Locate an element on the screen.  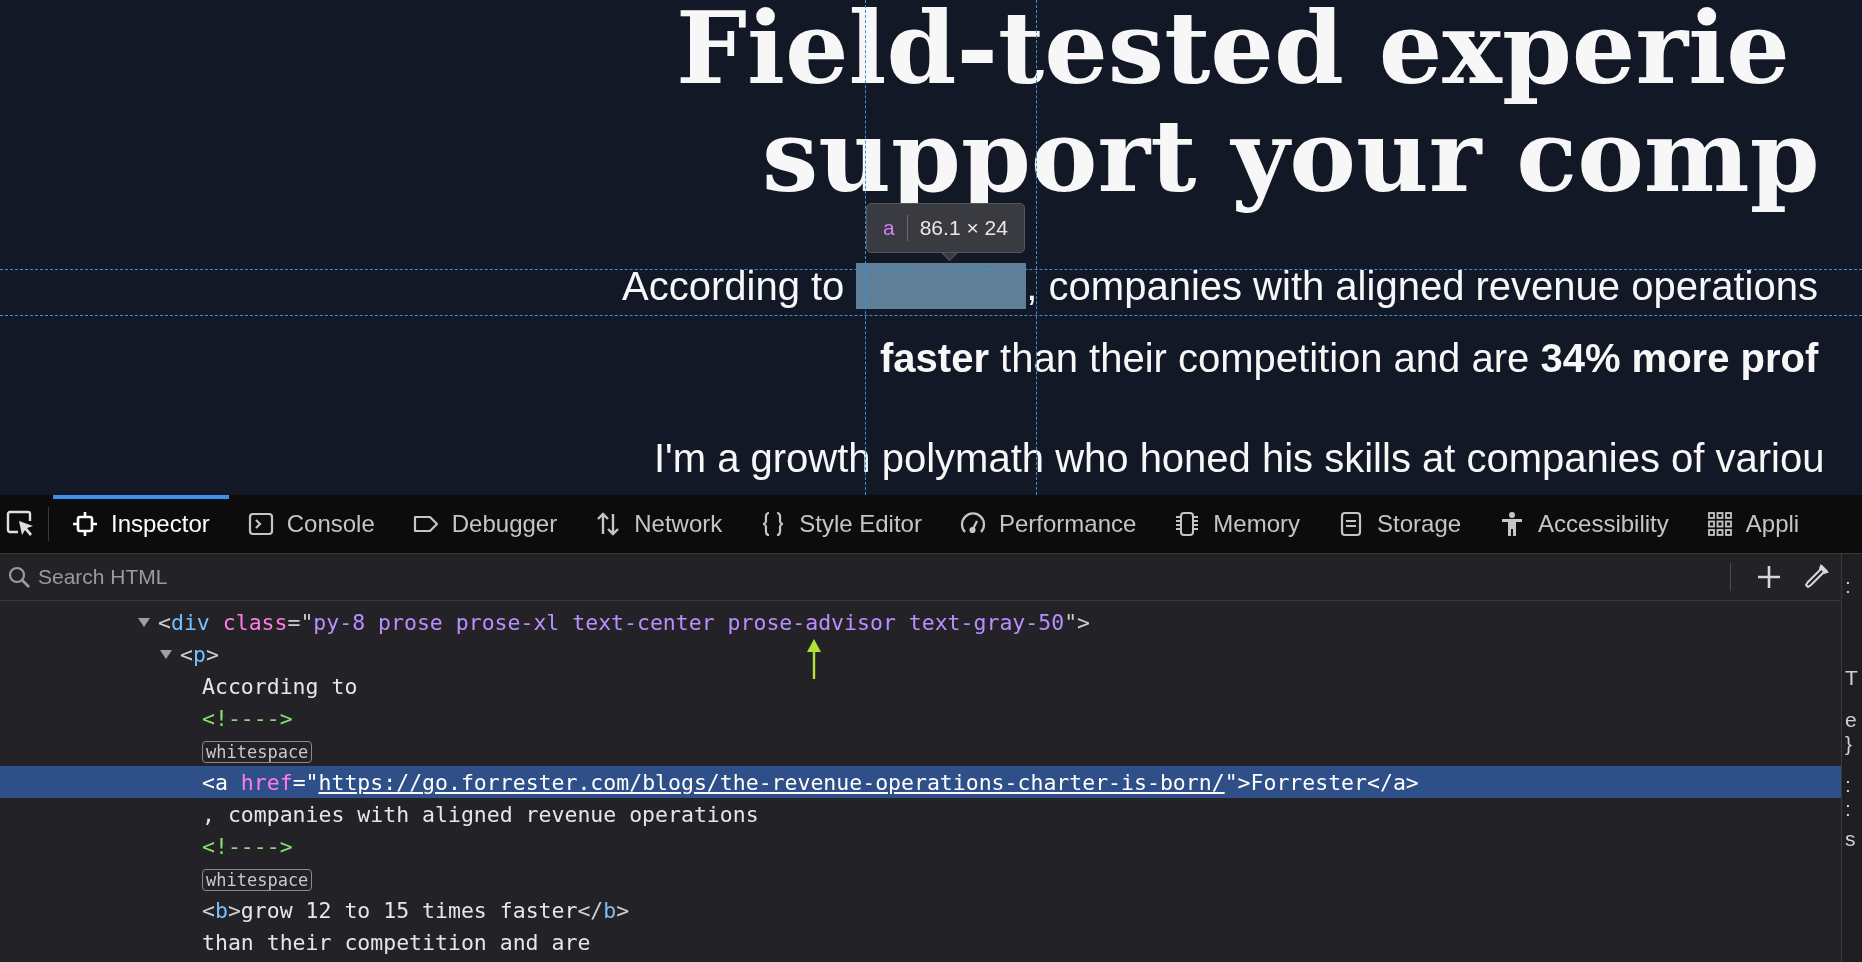
side-panel-text: s is located at coordinates (1851, 839).